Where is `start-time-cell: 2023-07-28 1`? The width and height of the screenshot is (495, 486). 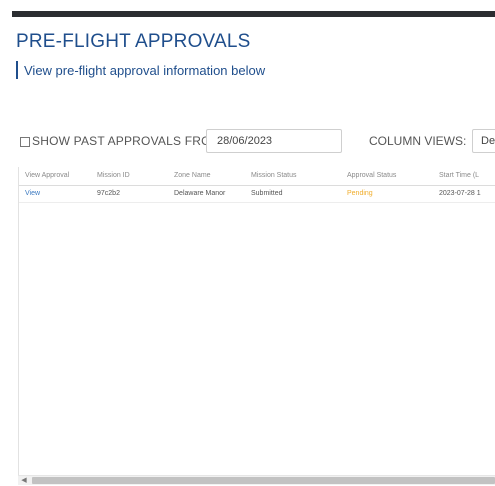
start-time-cell: 2023-07-28 1 is located at coordinates (460, 193).